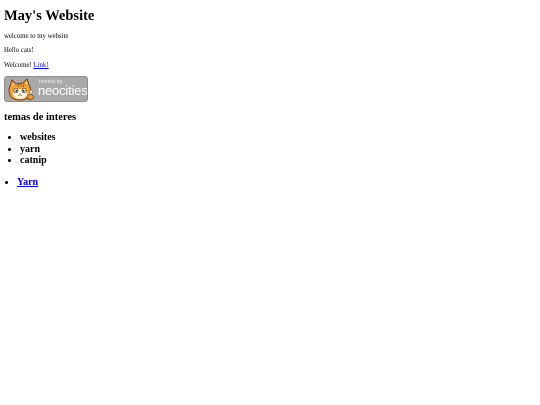 This screenshot has width=540, height=405. Describe the element at coordinates (40, 117) in the screenshot. I see `topics-heading: temas de interes` at that location.